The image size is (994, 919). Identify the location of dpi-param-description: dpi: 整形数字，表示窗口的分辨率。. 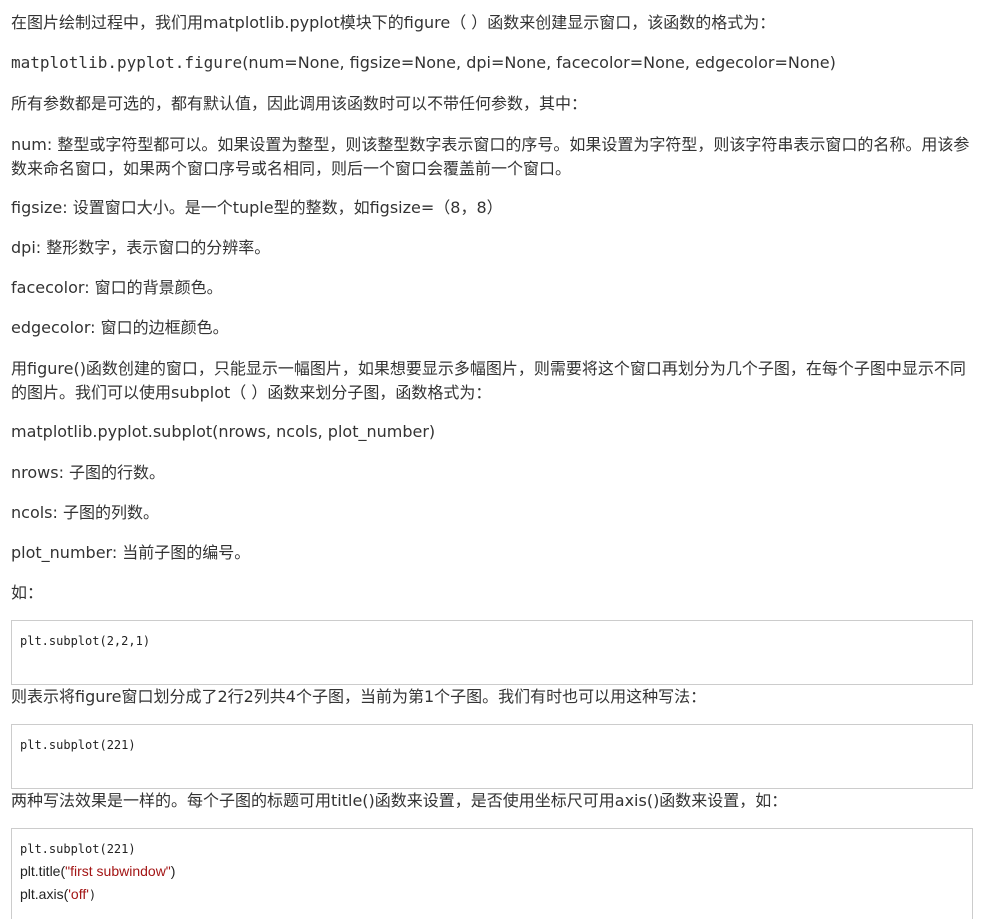
(141, 247).